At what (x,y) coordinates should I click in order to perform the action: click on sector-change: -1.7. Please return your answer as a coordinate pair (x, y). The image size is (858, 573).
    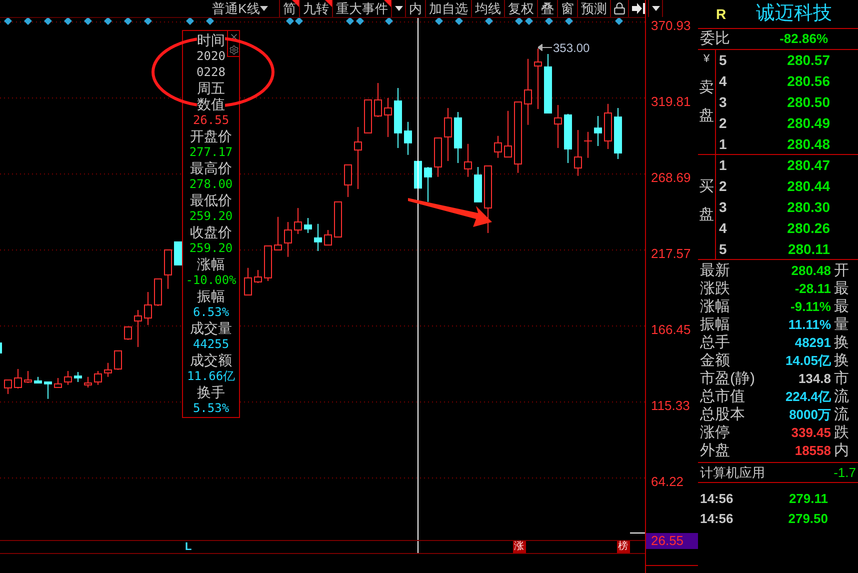
    Looking at the image, I should click on (845, 473).